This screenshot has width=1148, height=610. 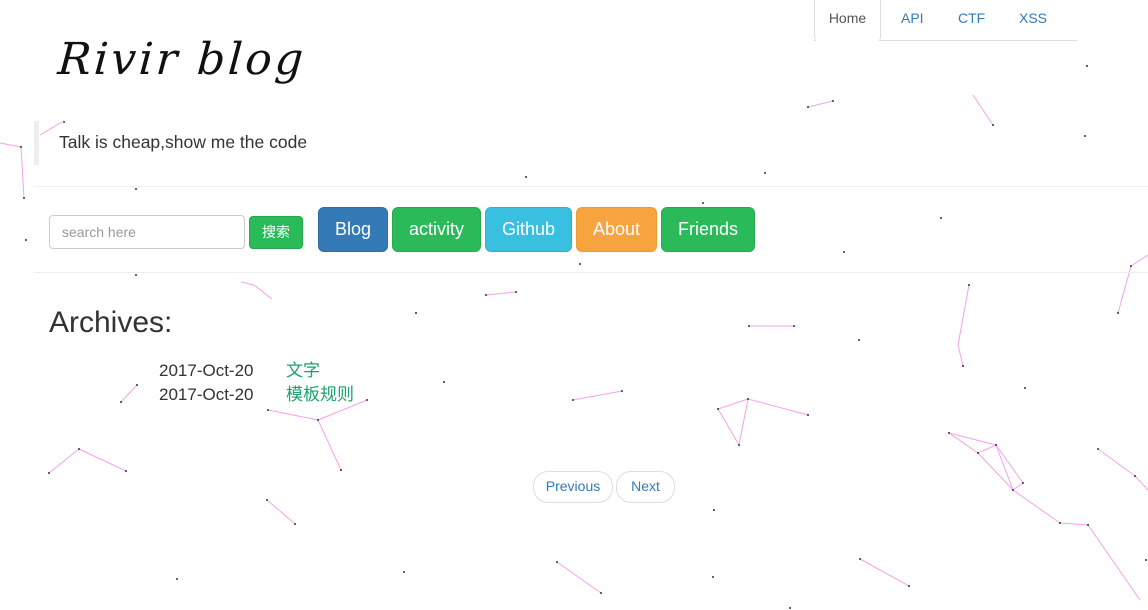 What do you see at coordinates (147, 232) in the screenshot?
I see `search-input` at bounding box center [147, 232].